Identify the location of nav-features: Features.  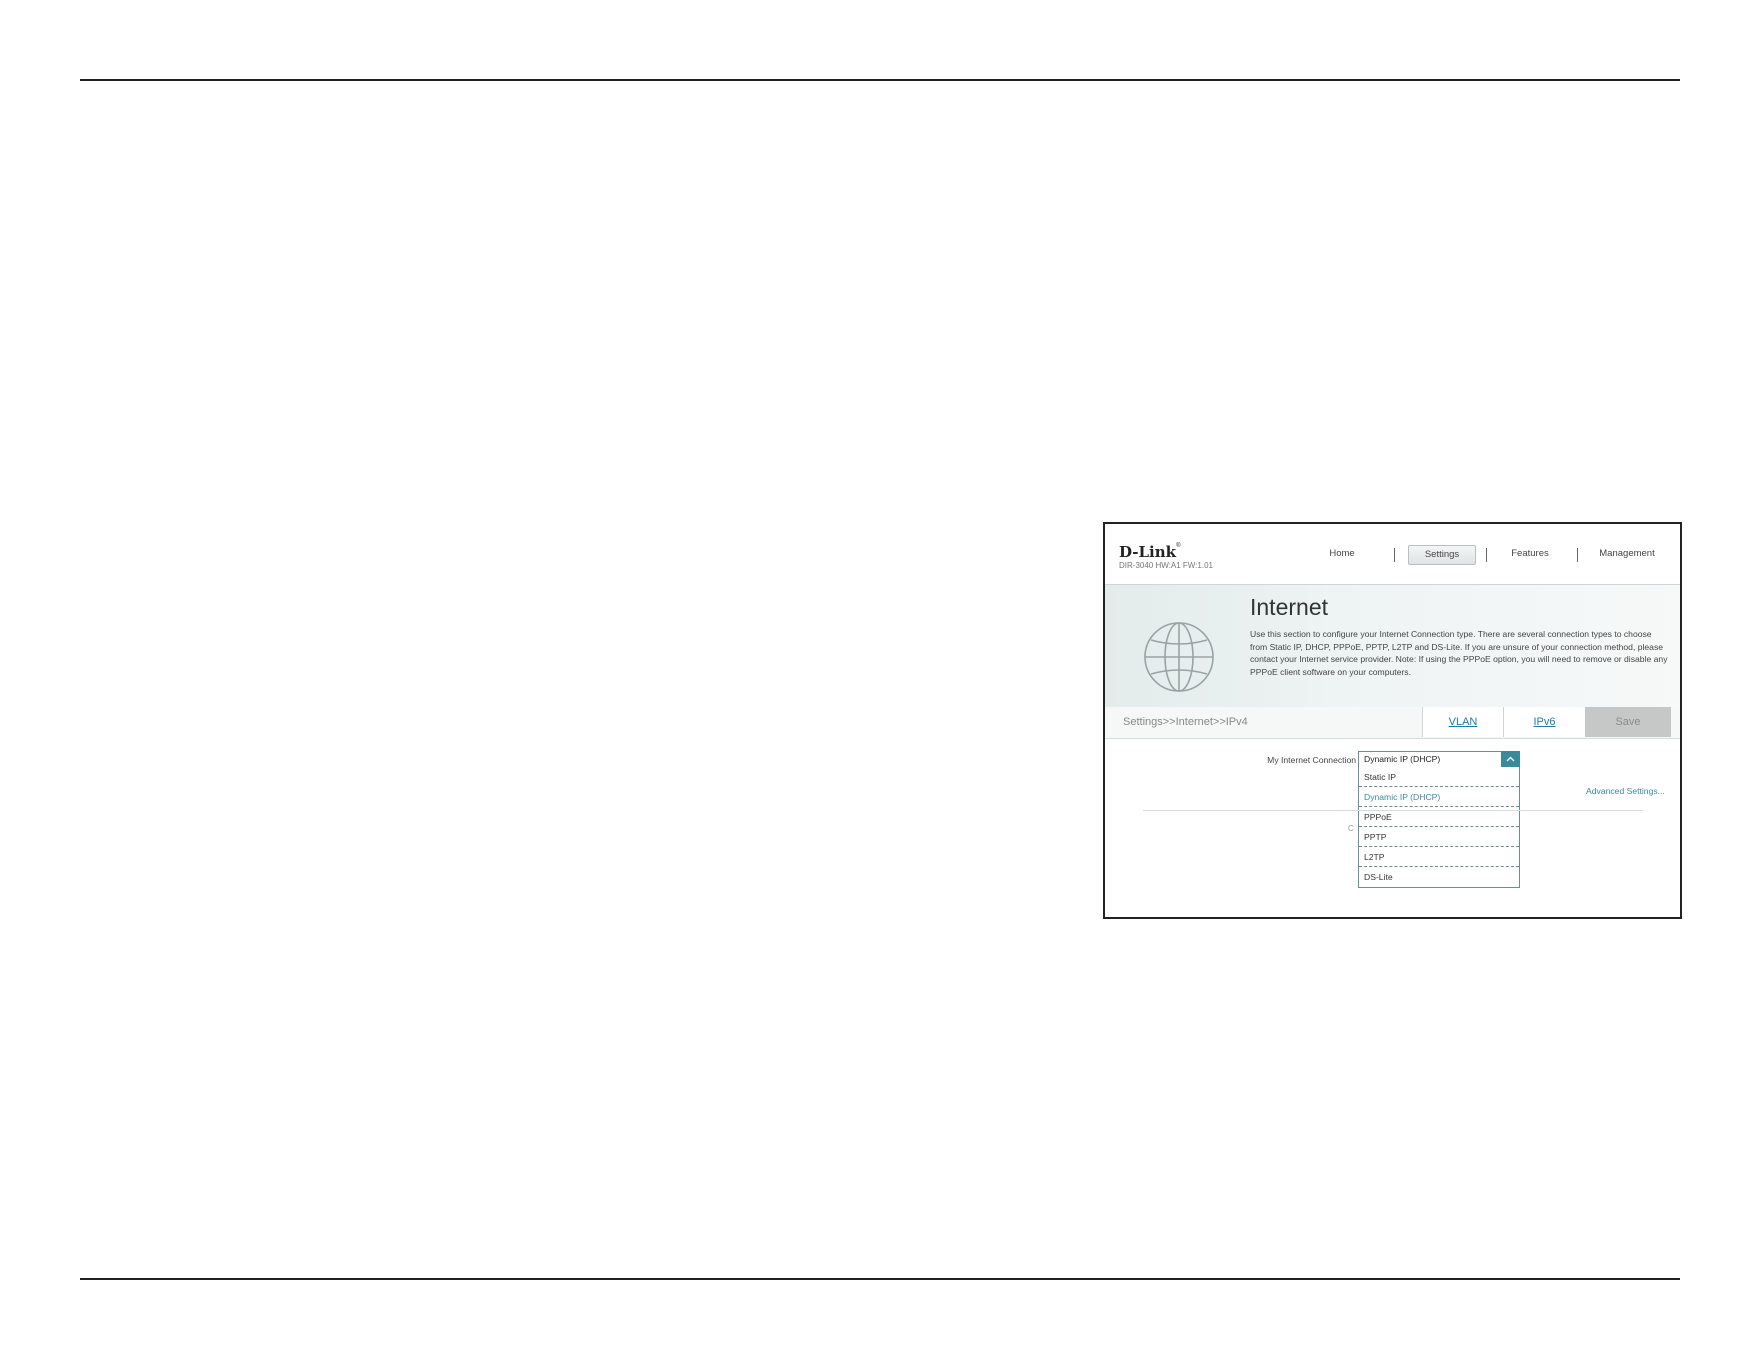
(1530, 554).